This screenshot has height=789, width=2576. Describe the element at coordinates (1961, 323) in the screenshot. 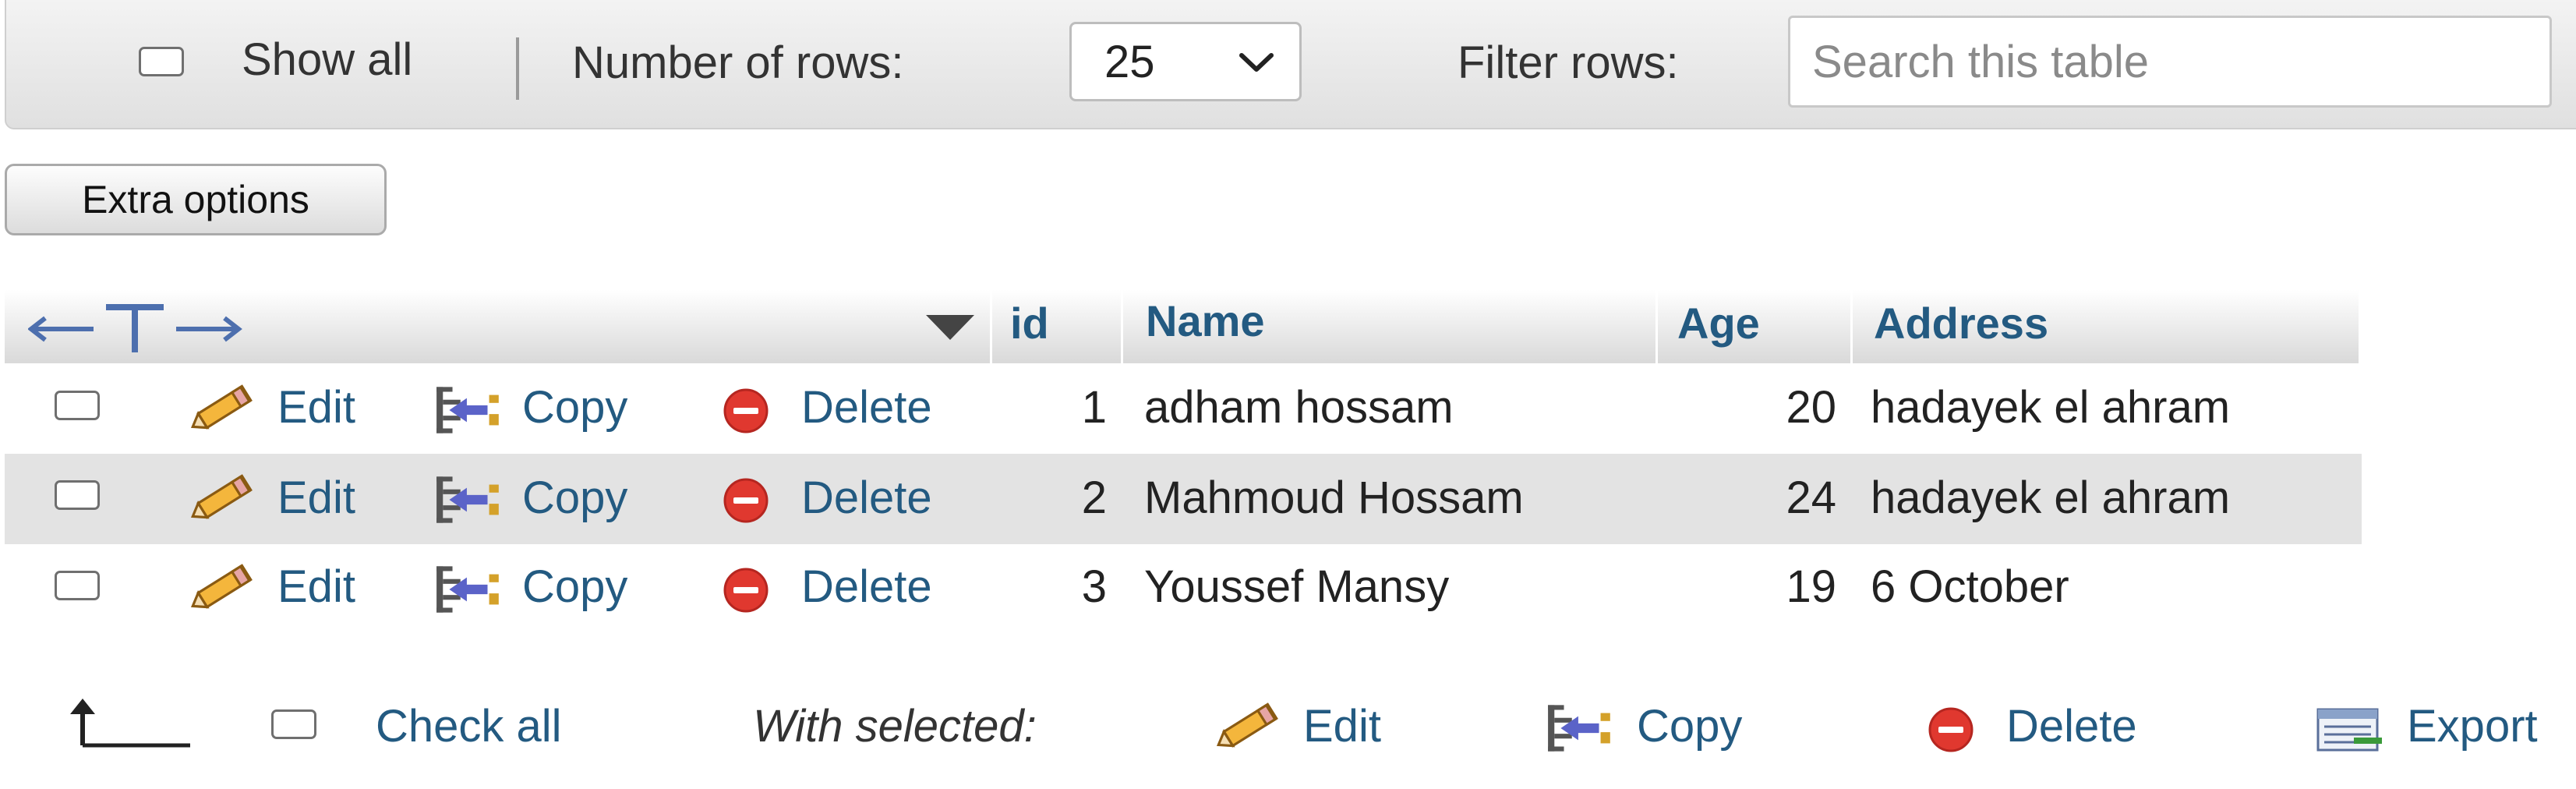

I see `column-header-address: Address` at that location.